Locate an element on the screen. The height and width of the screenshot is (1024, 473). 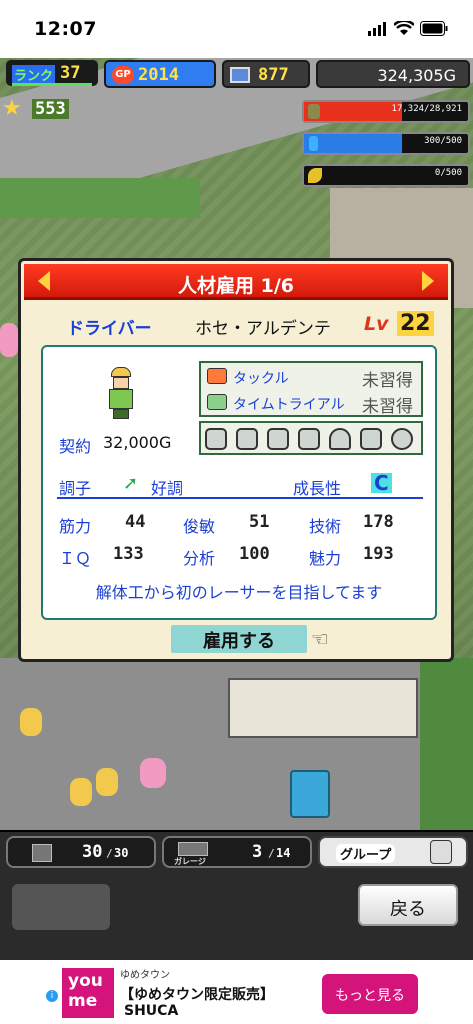
stat-label: 筋力 is located at coordinates (75, 526).